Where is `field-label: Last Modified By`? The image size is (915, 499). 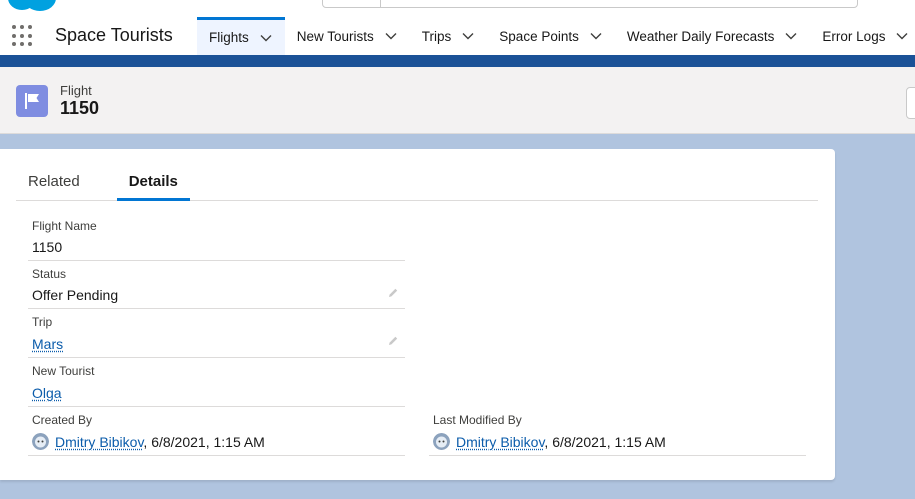
field-label: Last Modified By is located at coordinates (477, 420).